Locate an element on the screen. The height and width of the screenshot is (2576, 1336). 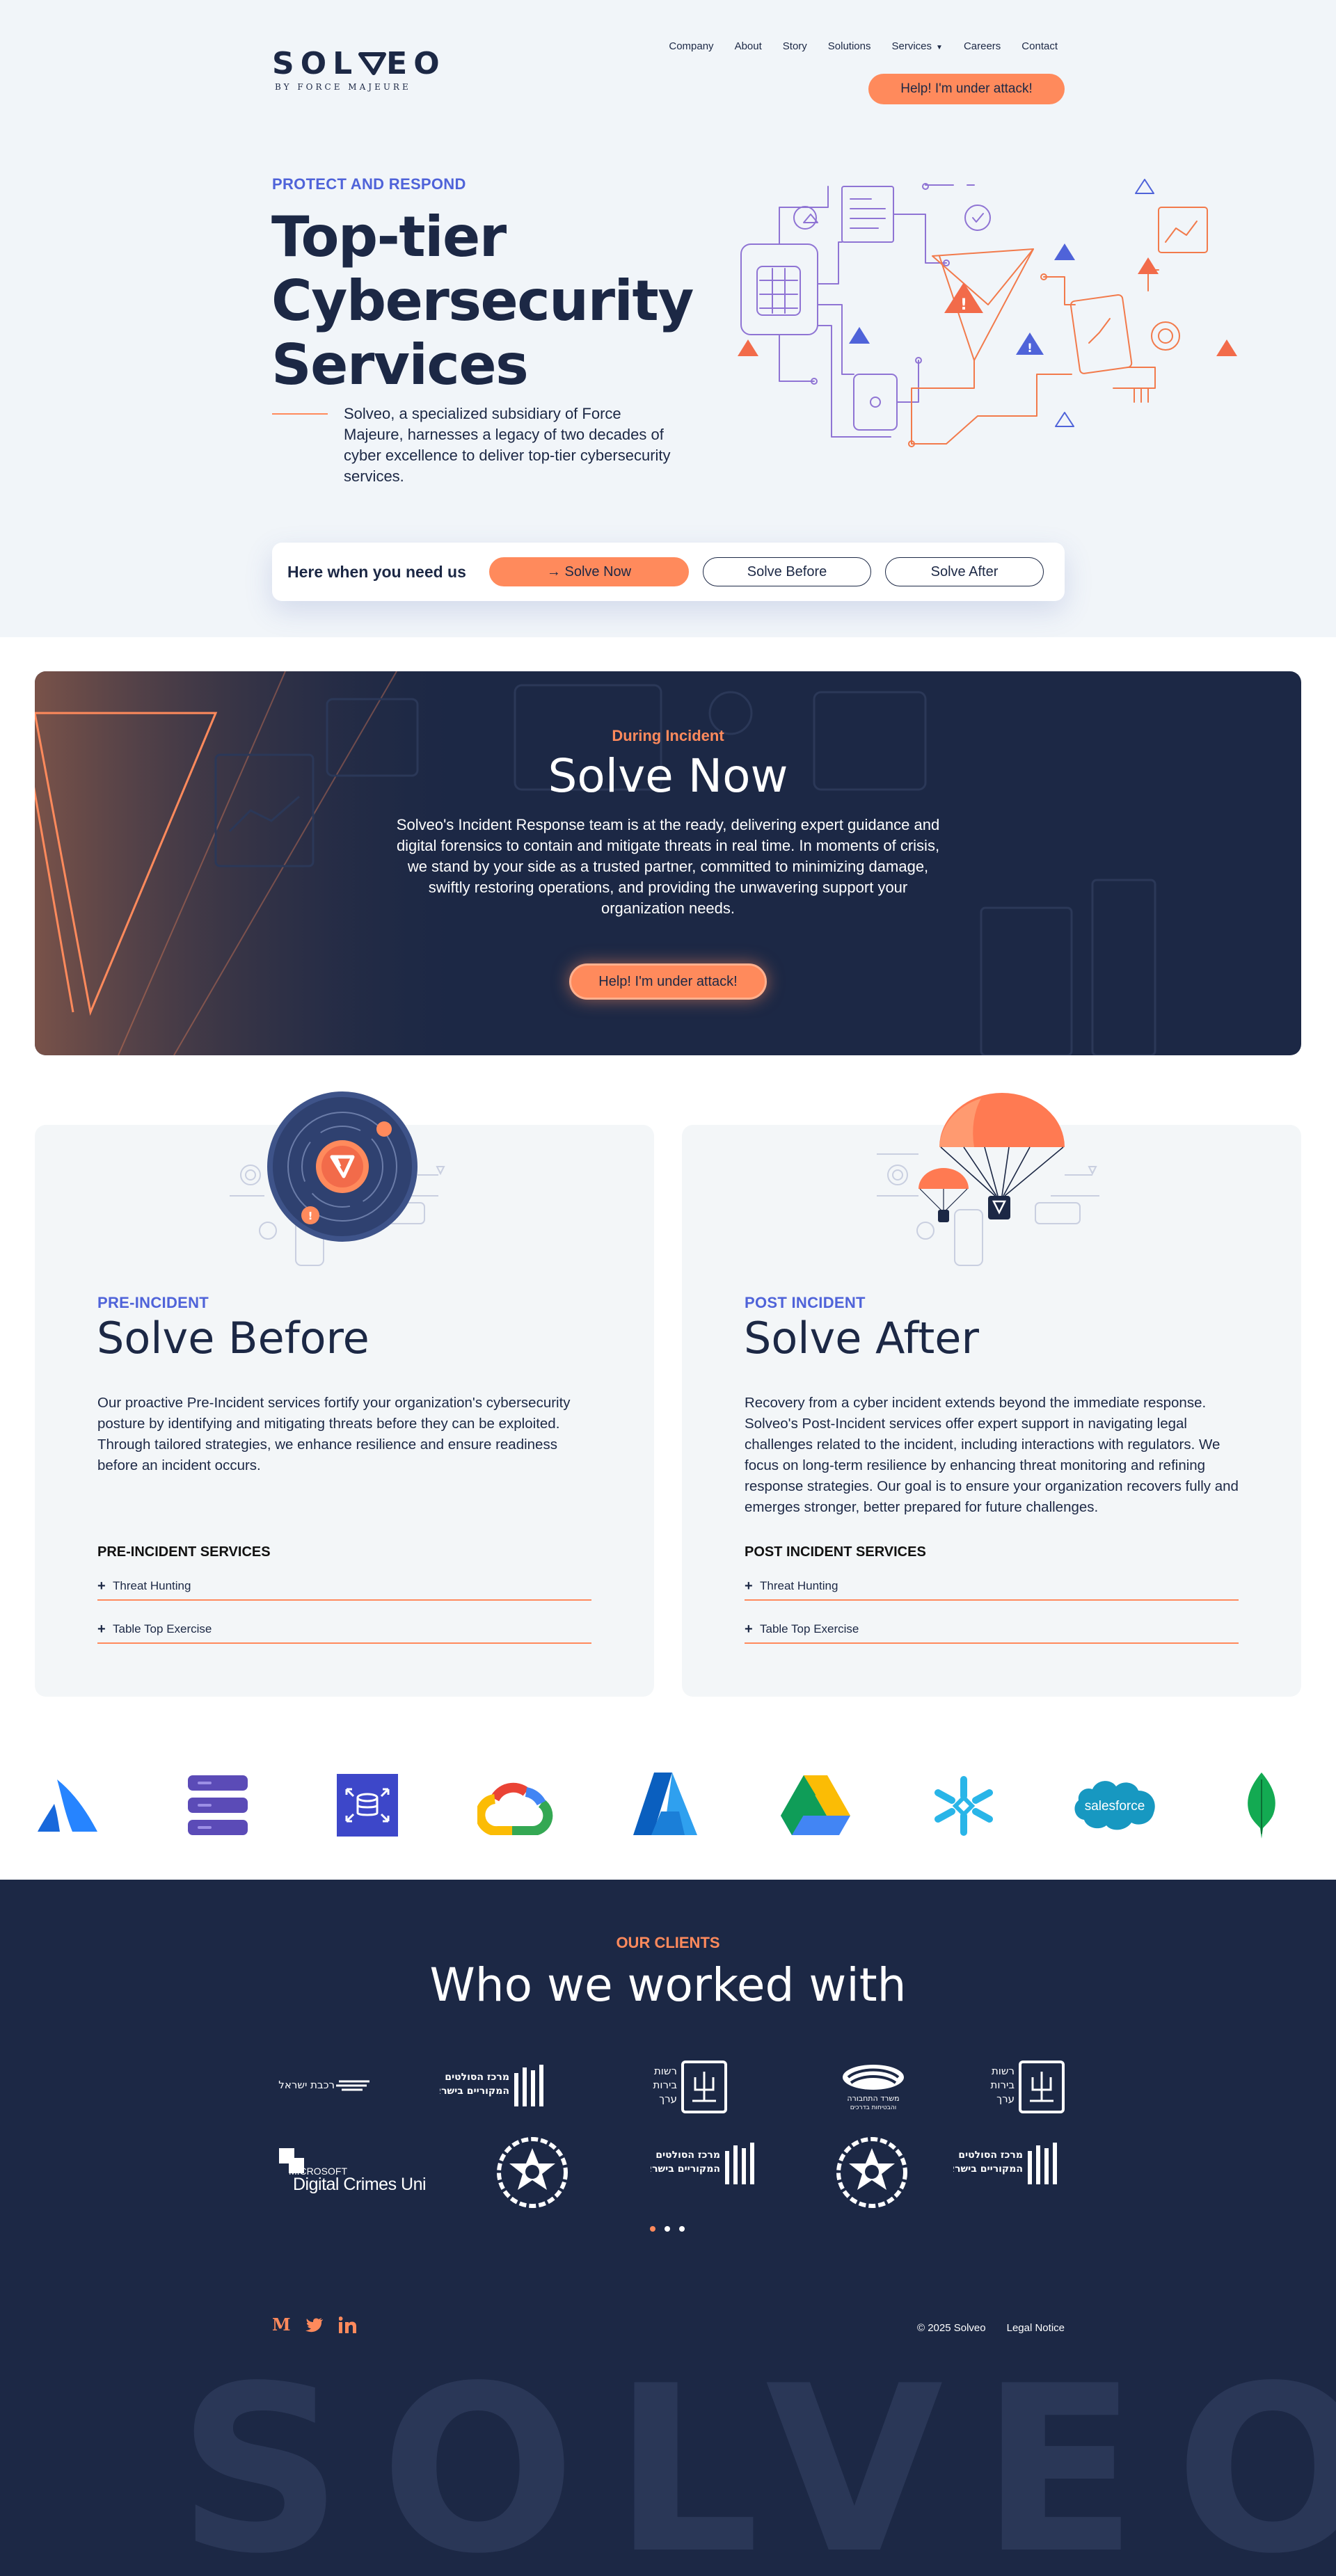
post-service-table-top-exercise: + Table Top Exercise is located at coordinates (992, 1630).